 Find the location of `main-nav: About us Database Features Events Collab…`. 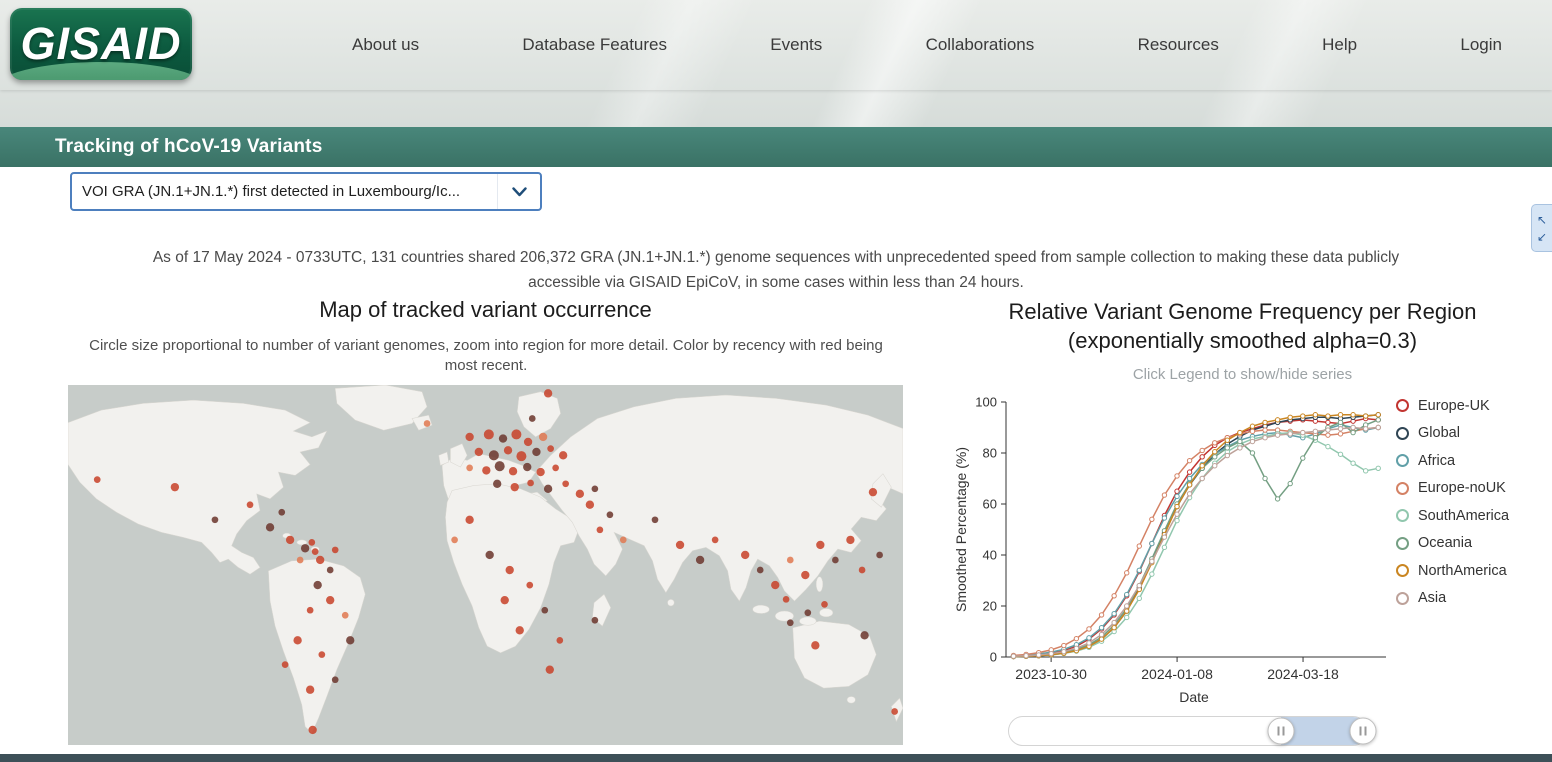

main-nav: About us Database Features Events Collab… is located at coordinates (927, 45).